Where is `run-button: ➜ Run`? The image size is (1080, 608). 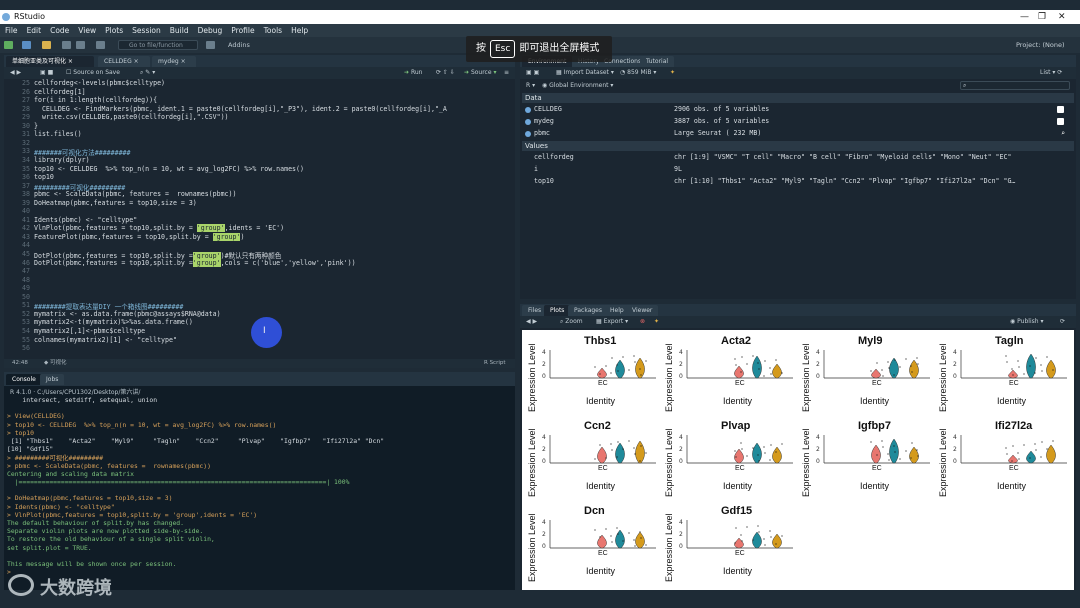
run-button: ➜ Run is located at coordinates (413, 73).